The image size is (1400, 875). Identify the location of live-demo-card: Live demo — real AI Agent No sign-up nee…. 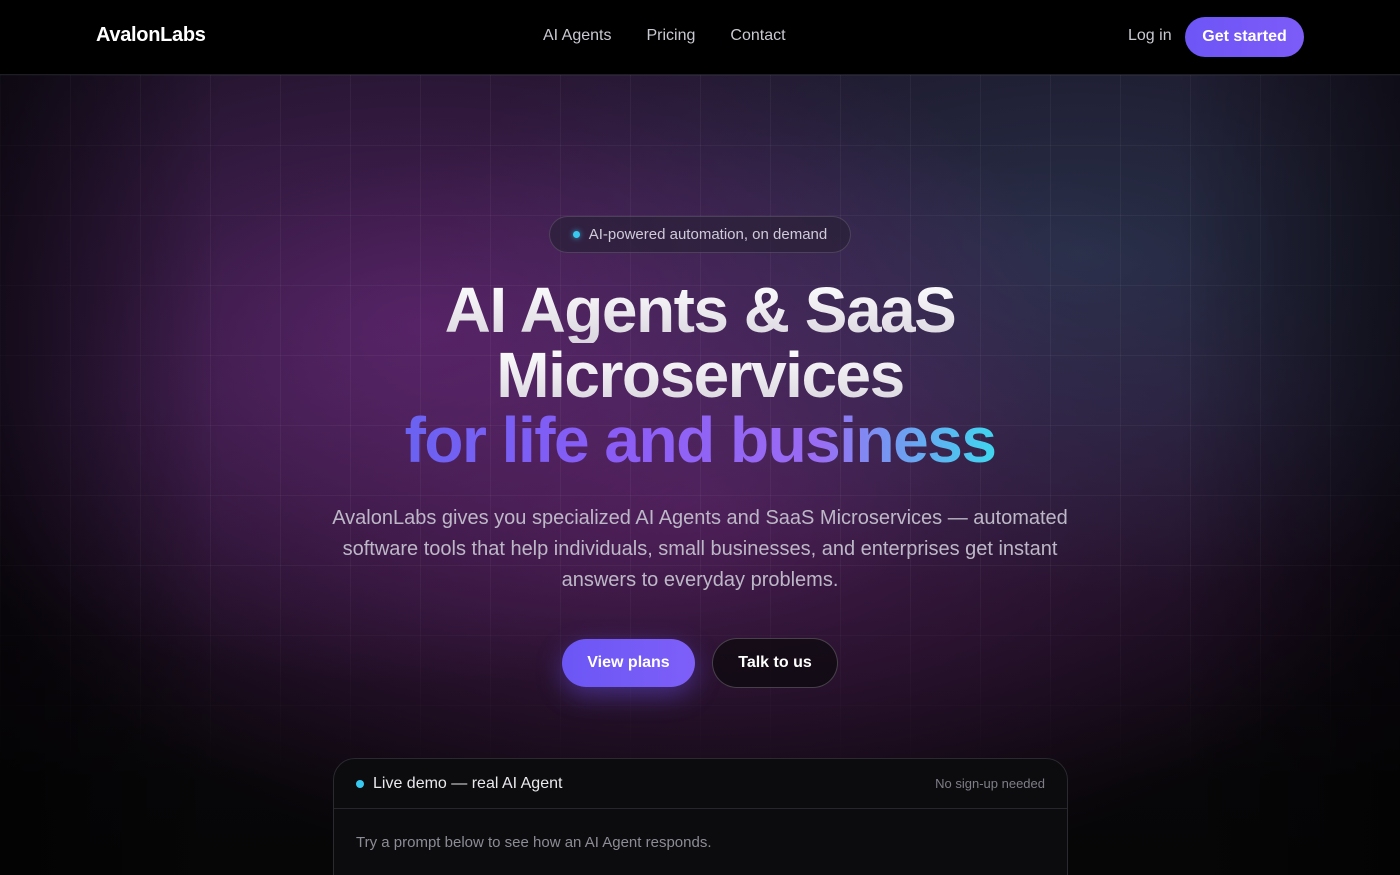
(700, 816).